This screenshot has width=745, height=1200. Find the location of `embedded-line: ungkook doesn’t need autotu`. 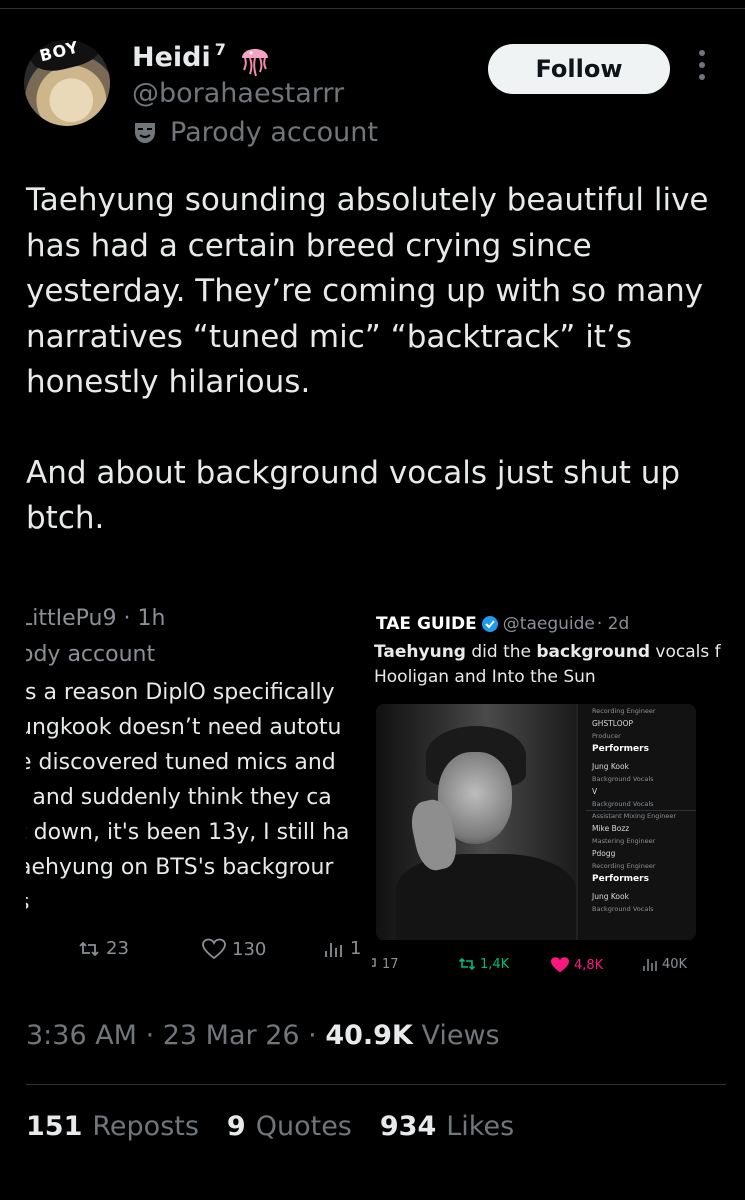

embedded-line: ungkook doesn’t need autotu is located at coordinates (184, 727).